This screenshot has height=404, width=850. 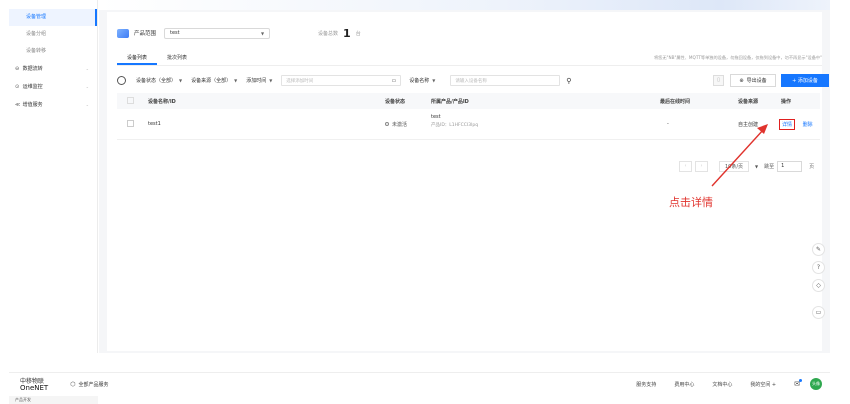 I want to click on product-name: test, so click(x=436, y=117).